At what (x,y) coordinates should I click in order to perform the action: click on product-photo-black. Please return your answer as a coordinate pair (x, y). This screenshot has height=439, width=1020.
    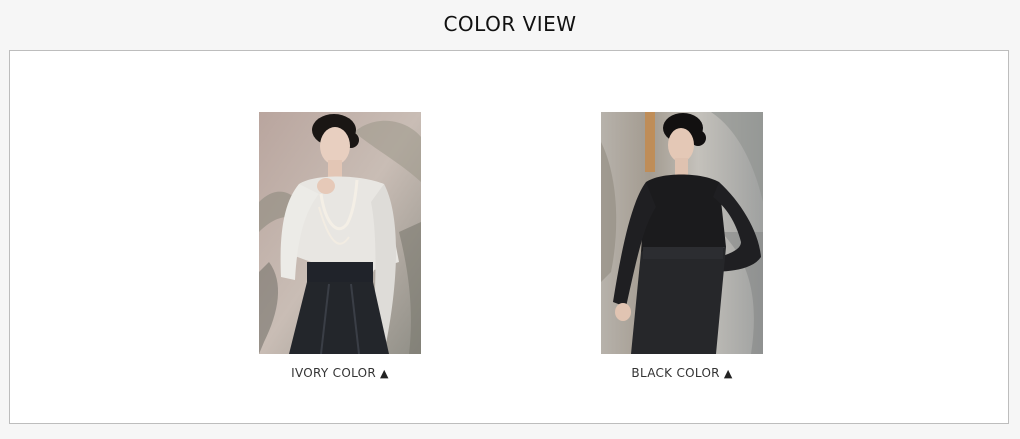
    Looking at the image, I should click on (682, 233).